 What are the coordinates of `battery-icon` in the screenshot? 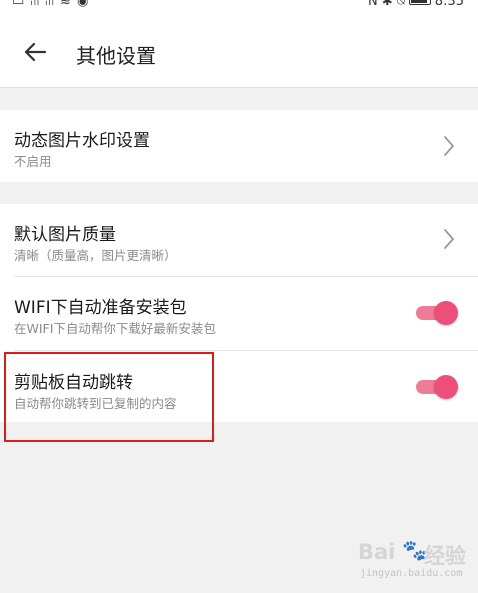 It's located at (419, 2).